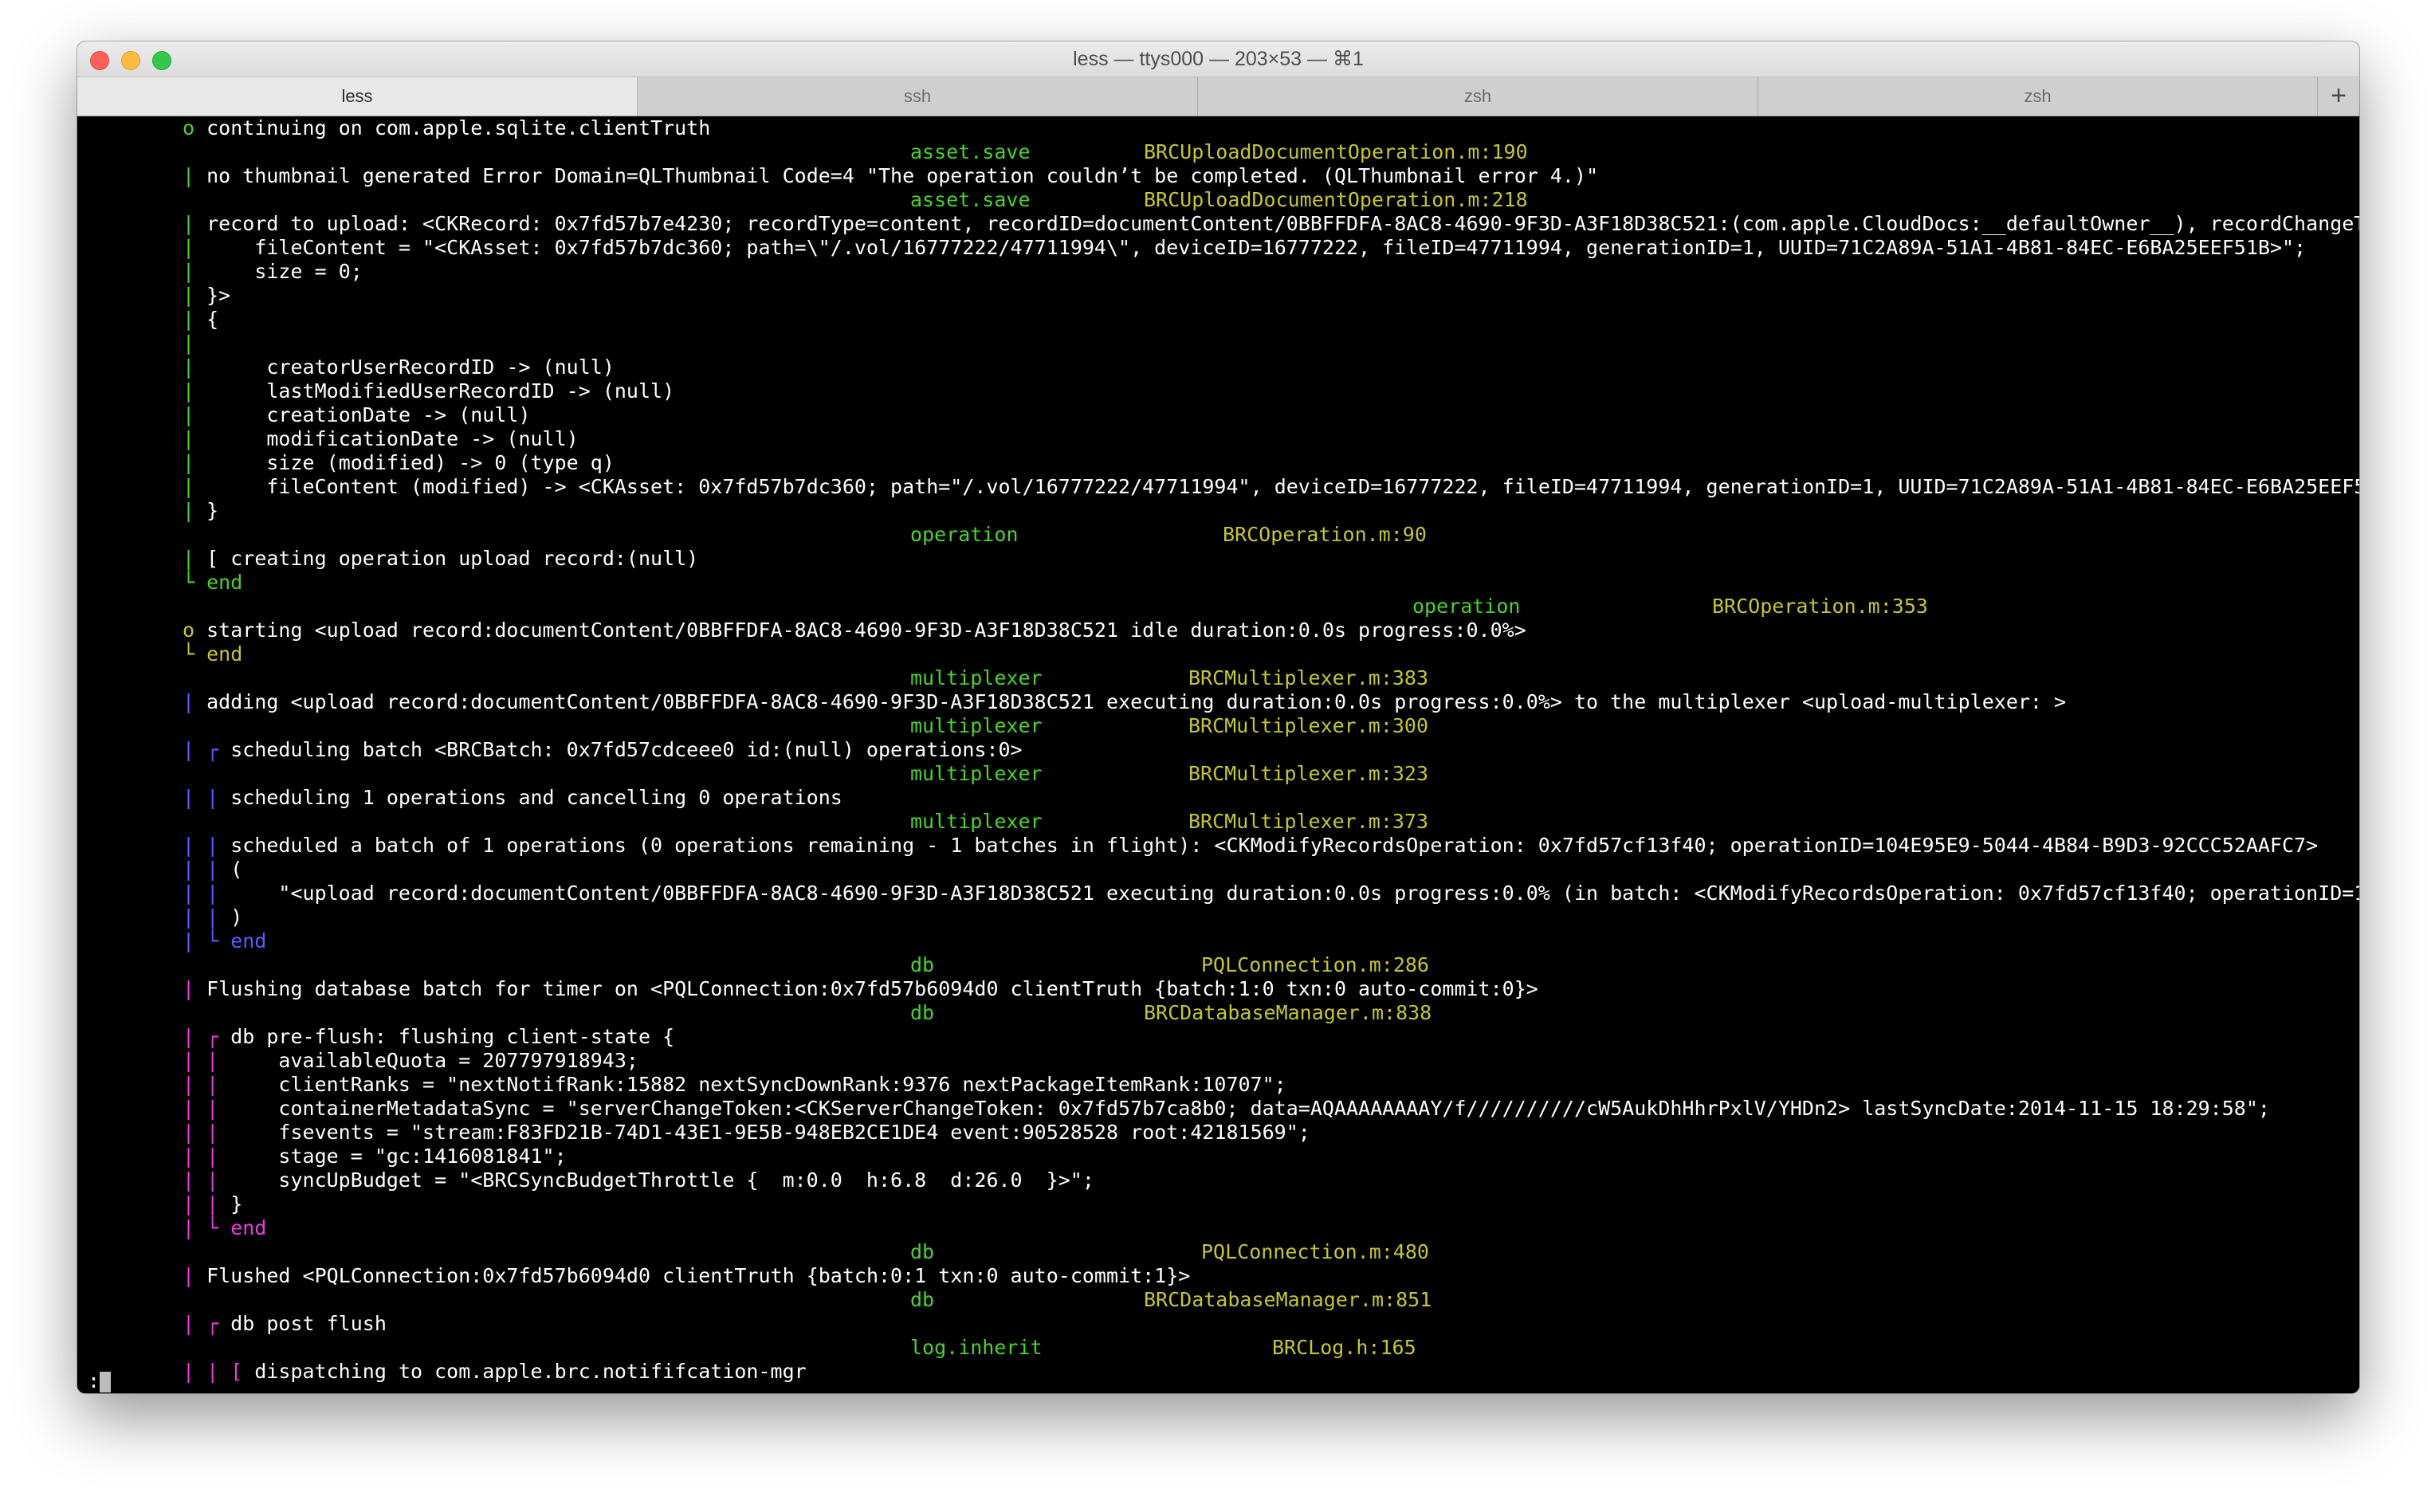 The image size is (2435, 1512). Describe the element at coordinates (357, 96) in the screenshot. I see `tab-less: less` at that location.